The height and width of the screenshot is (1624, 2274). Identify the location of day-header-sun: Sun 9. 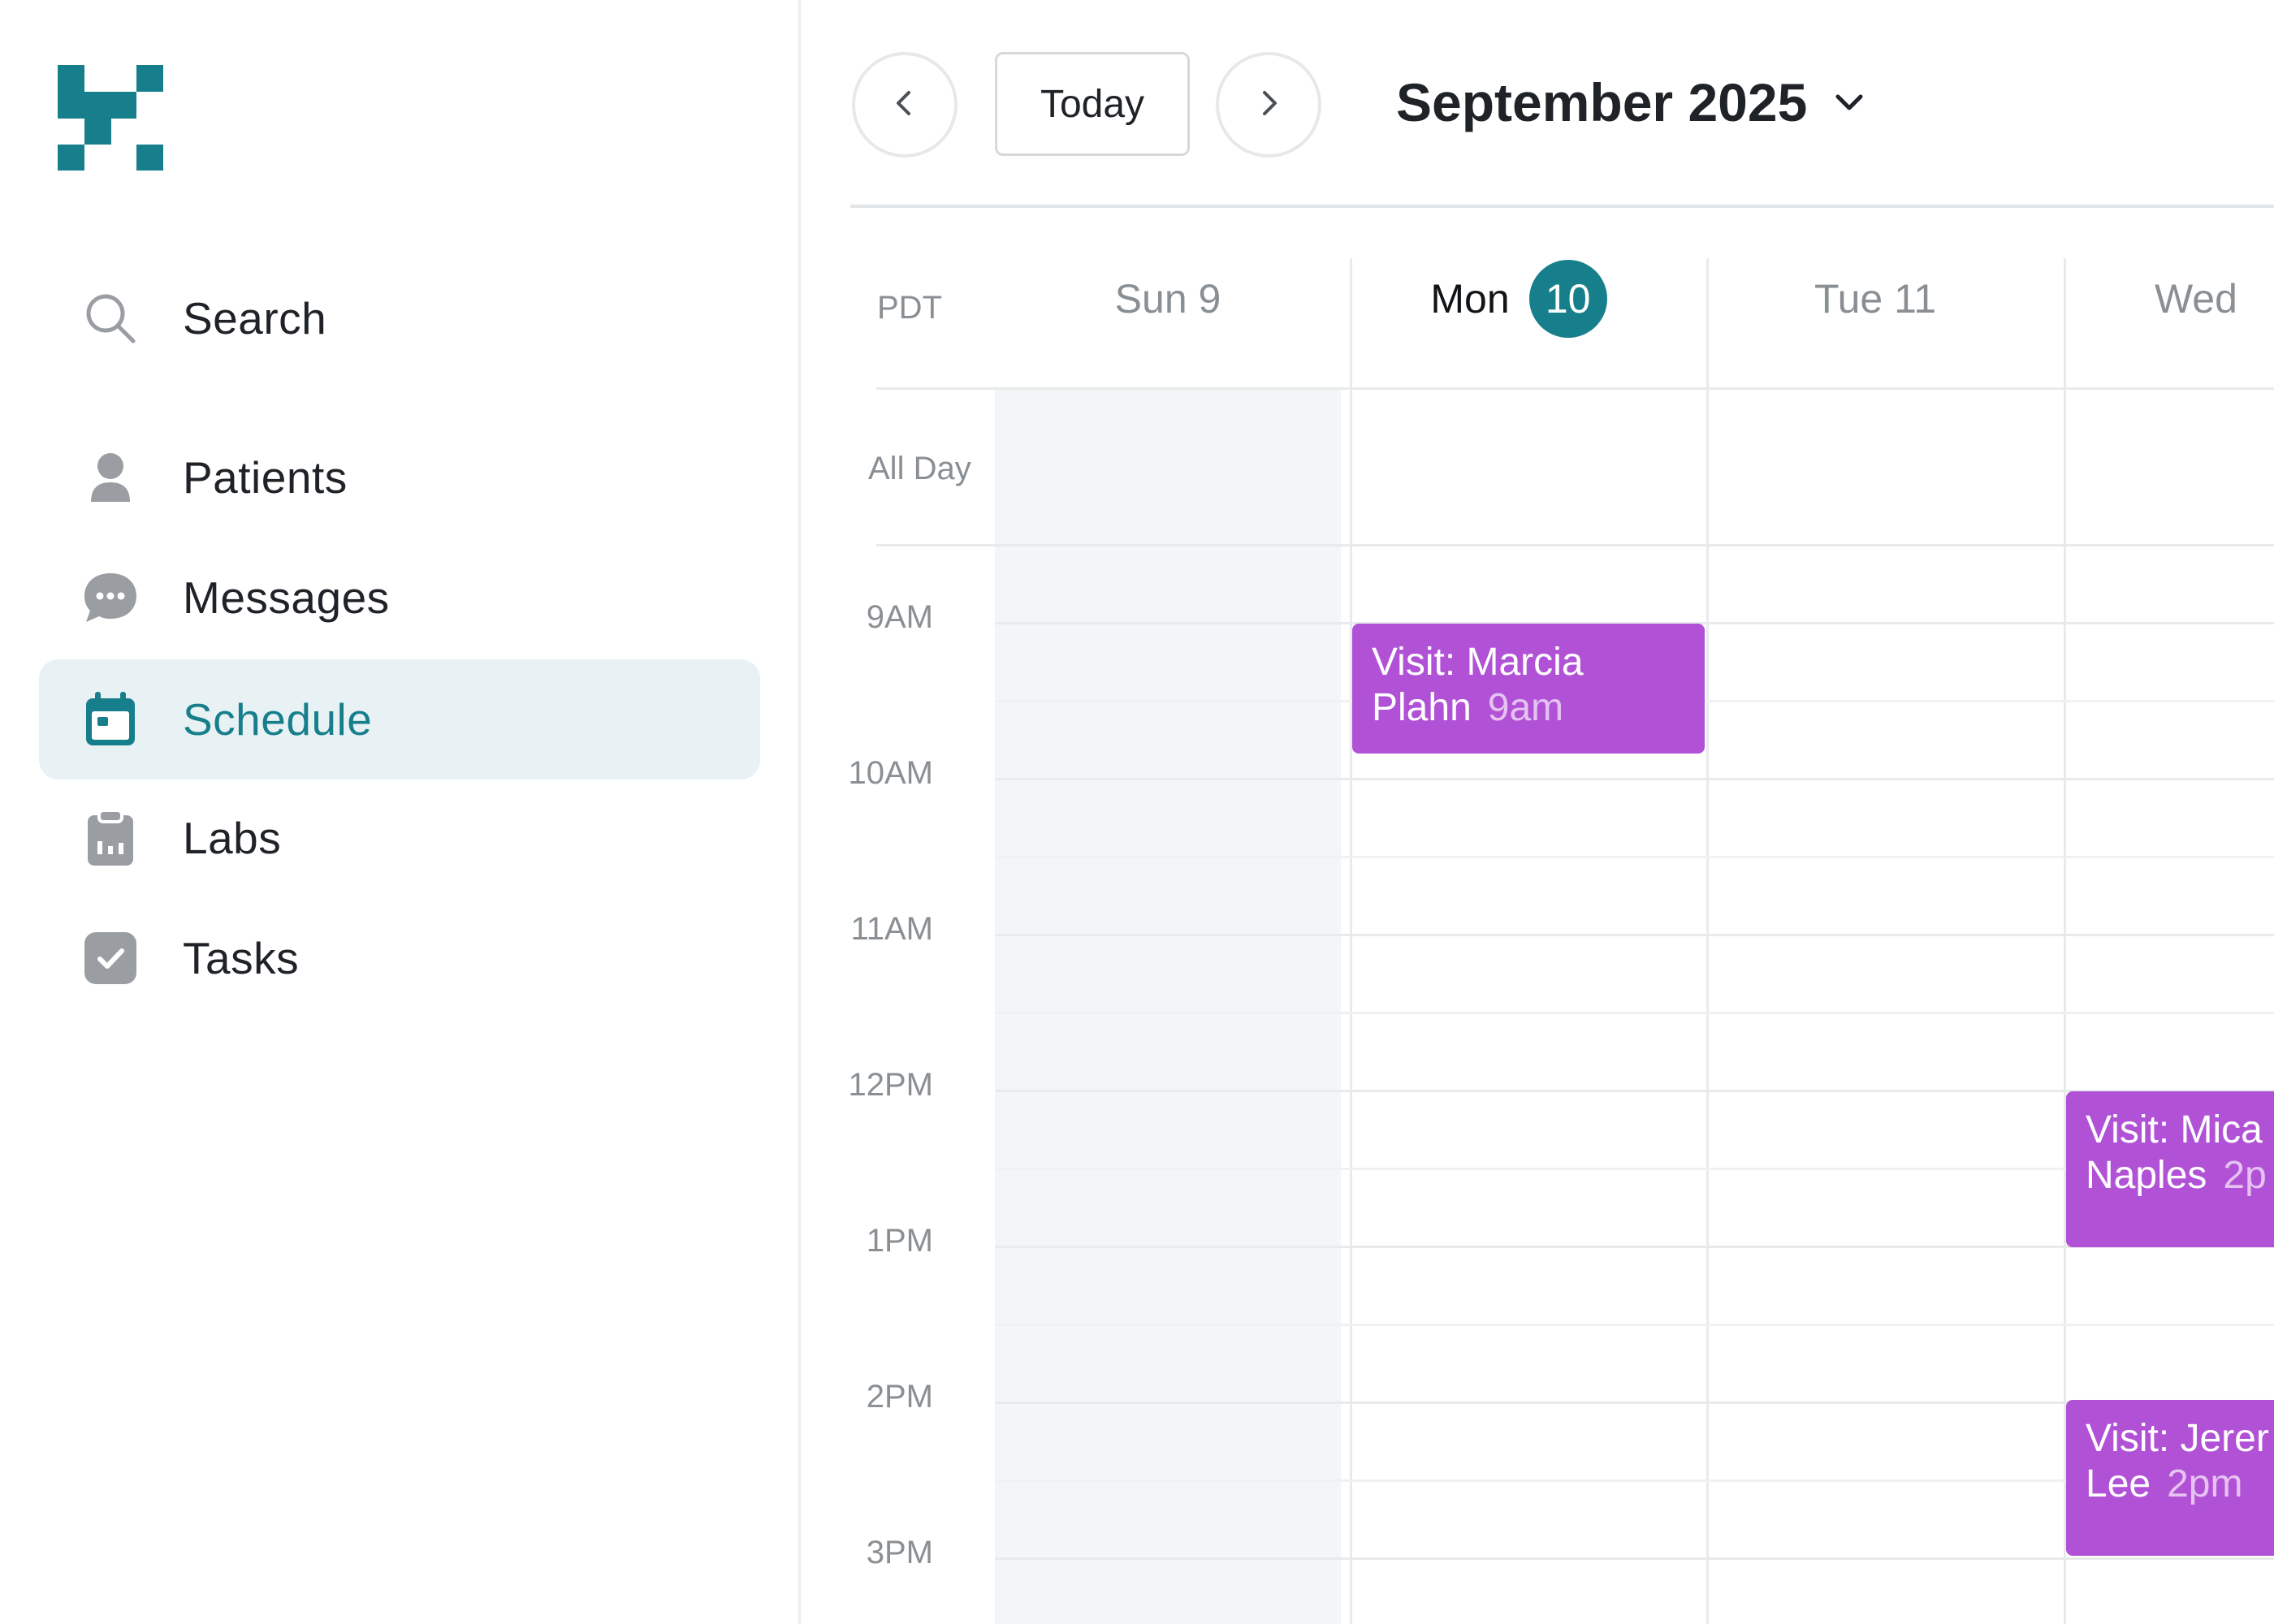
(1168, 299).